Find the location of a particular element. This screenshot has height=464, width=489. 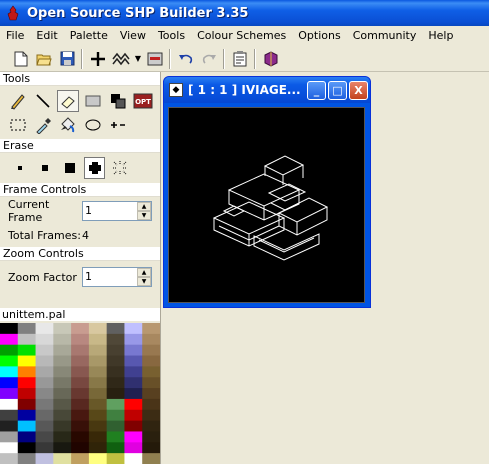

menu-palette: Palette is located at coordinates (89, 35).